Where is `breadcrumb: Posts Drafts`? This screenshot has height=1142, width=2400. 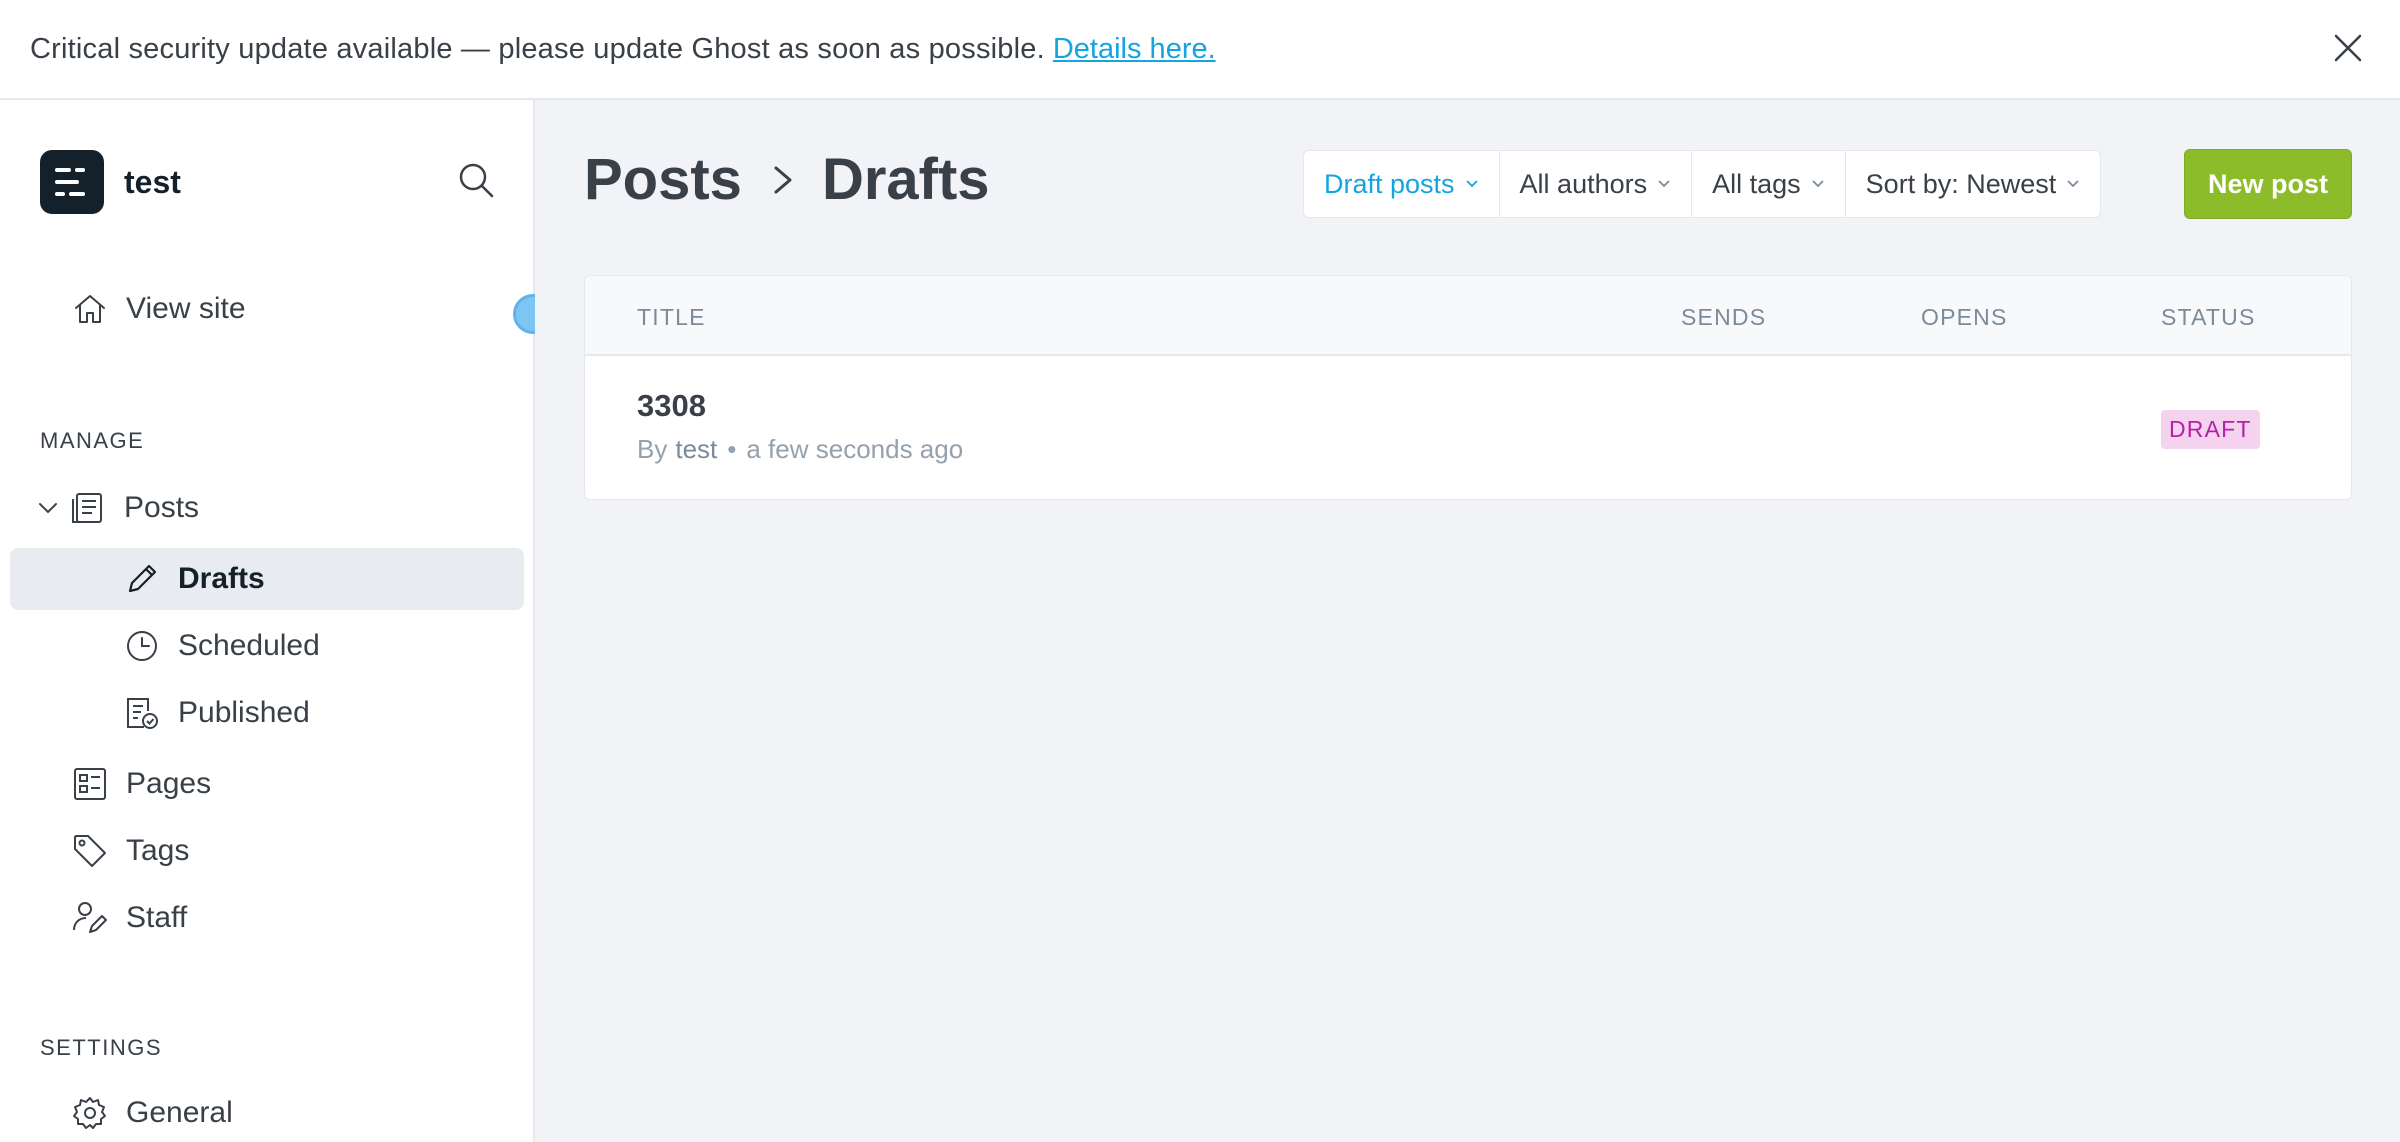
breadcrumb: Posts Drafts is located at coordinates (787, 179).